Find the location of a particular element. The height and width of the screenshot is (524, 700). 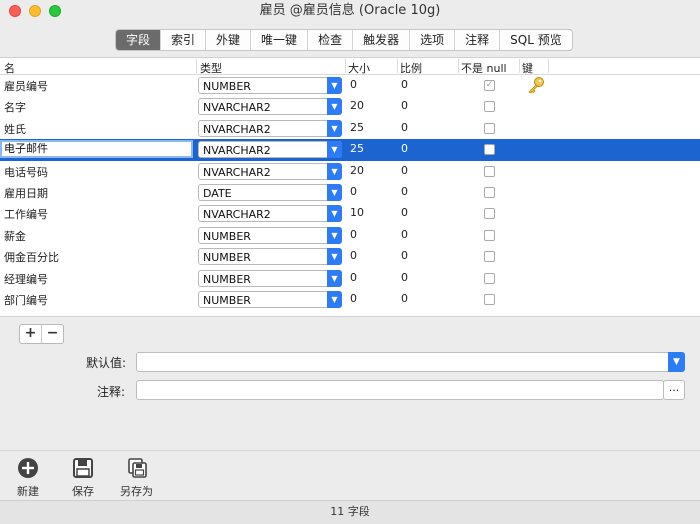

field-type-select: DATE ▼ is located at coordinates (270, 192).